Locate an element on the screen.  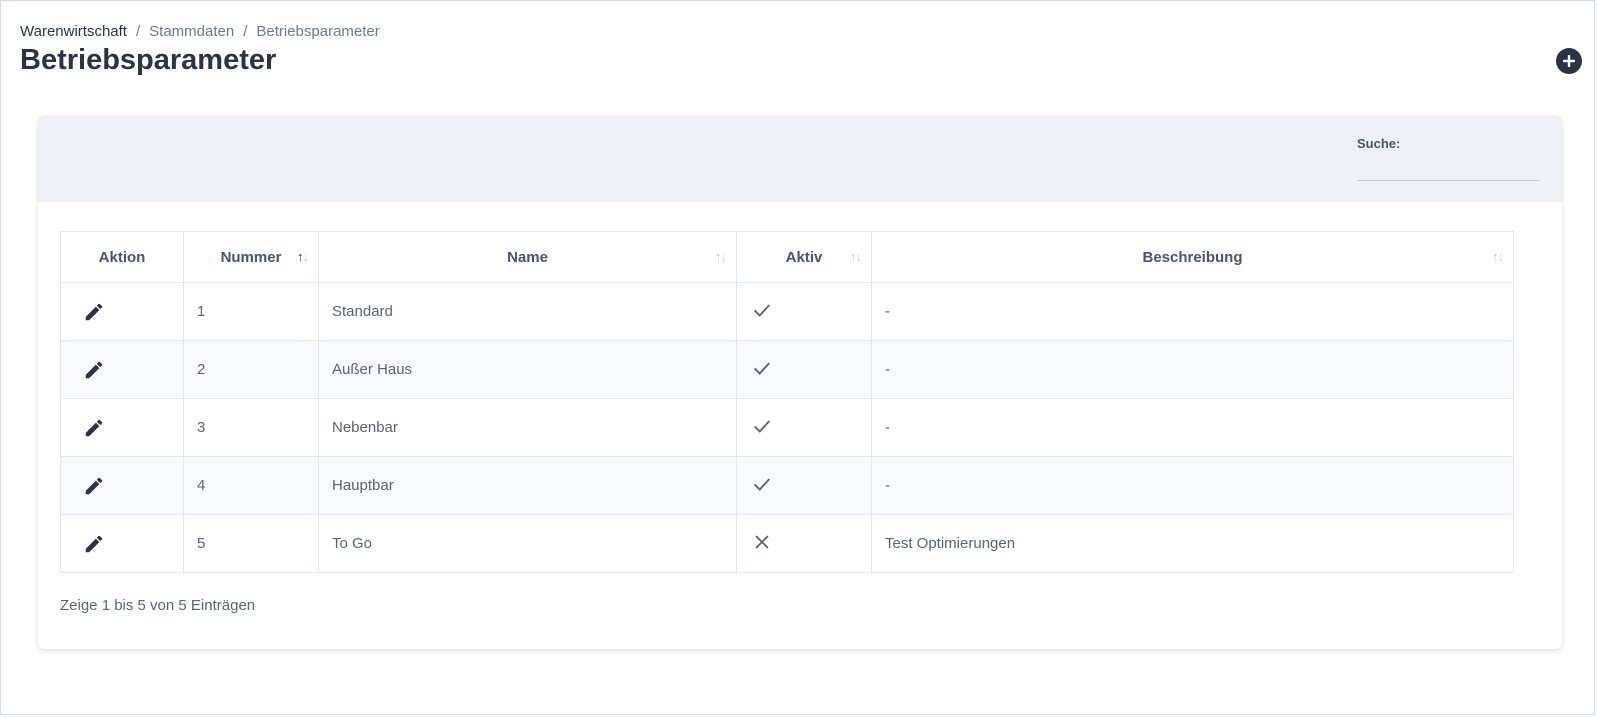
add-button is located at coordinates (1569, 61).